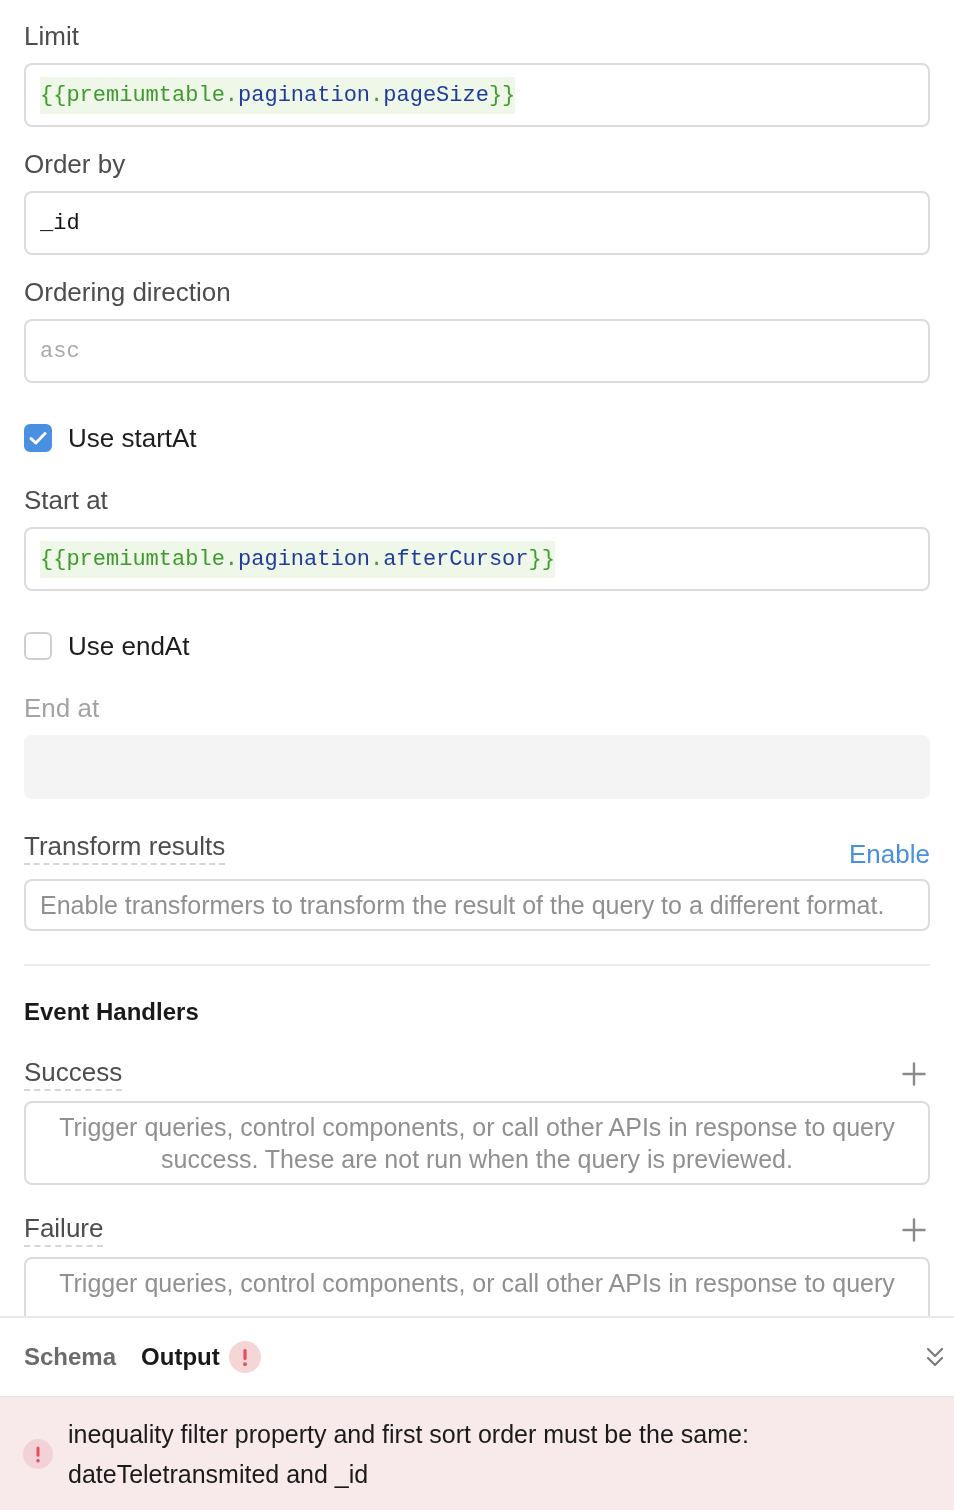 The height and width of the screenshot is (1510, 954). I want to click on tab: Output, so click(180, 1357).